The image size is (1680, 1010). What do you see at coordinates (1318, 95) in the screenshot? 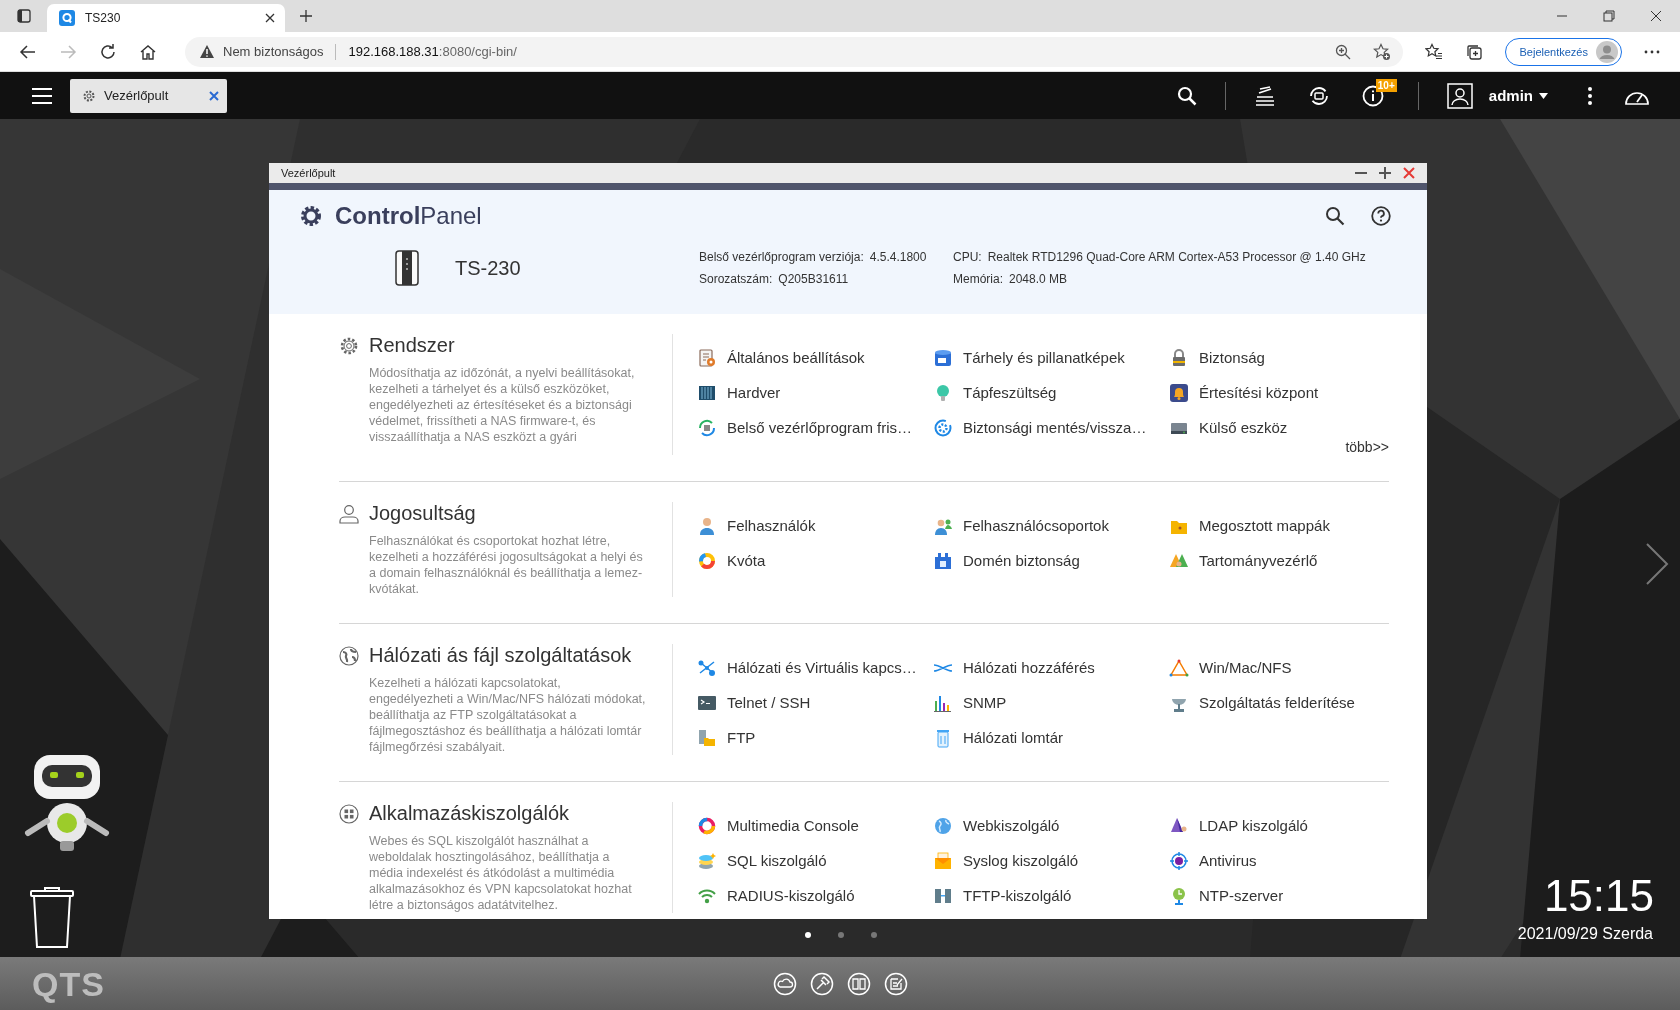
I see `sync-icon` at bounding box center [1318, 95].